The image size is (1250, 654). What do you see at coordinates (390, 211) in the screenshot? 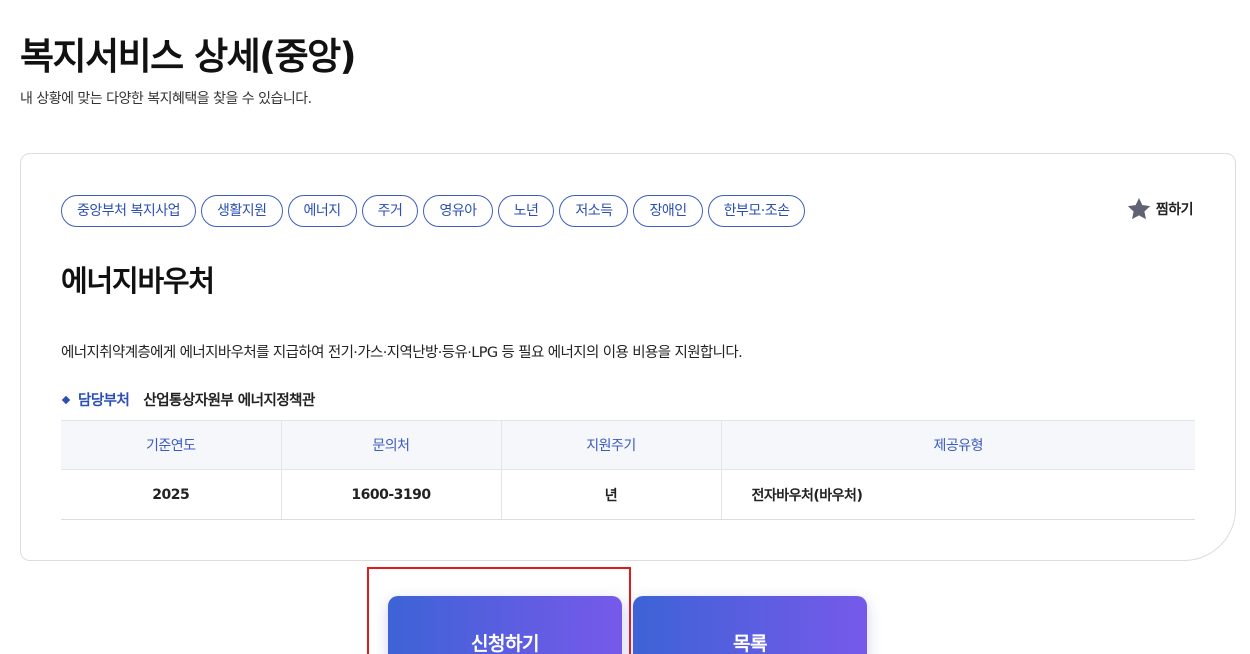
I see `tag-housing: 주거` at bounding box center [390, 211].